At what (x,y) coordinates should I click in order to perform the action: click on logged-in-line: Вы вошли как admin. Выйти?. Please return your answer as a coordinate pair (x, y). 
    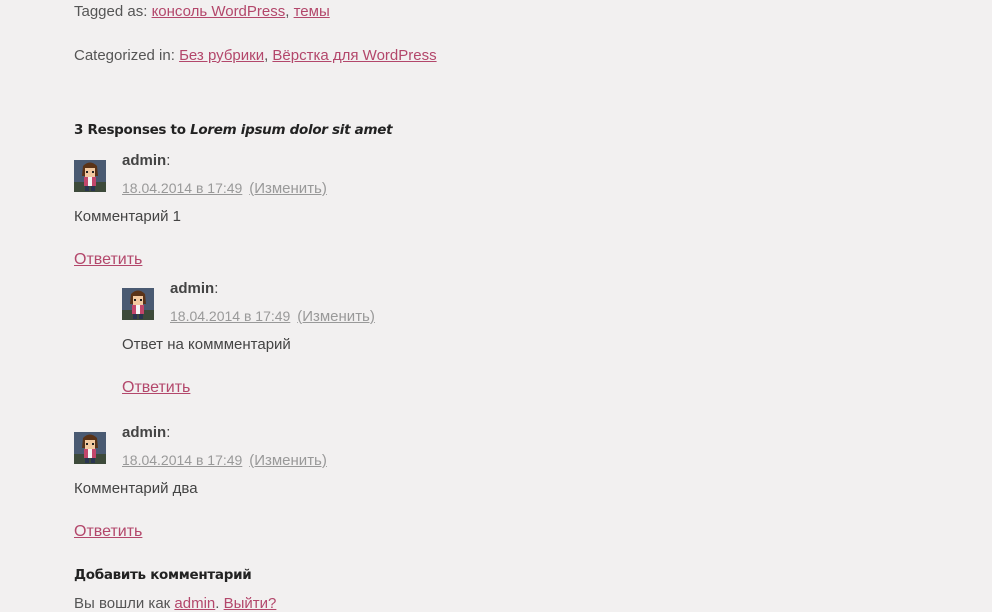
    Looking at the image, I should click on (175, 603).